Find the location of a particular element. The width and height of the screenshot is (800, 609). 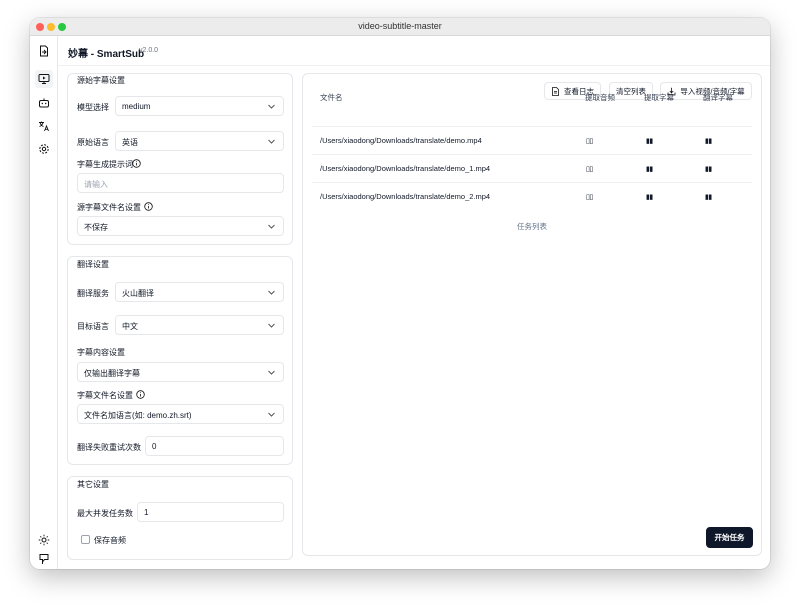

col-header-translate: 翻译字幕 is located at coordinates (718, 97).